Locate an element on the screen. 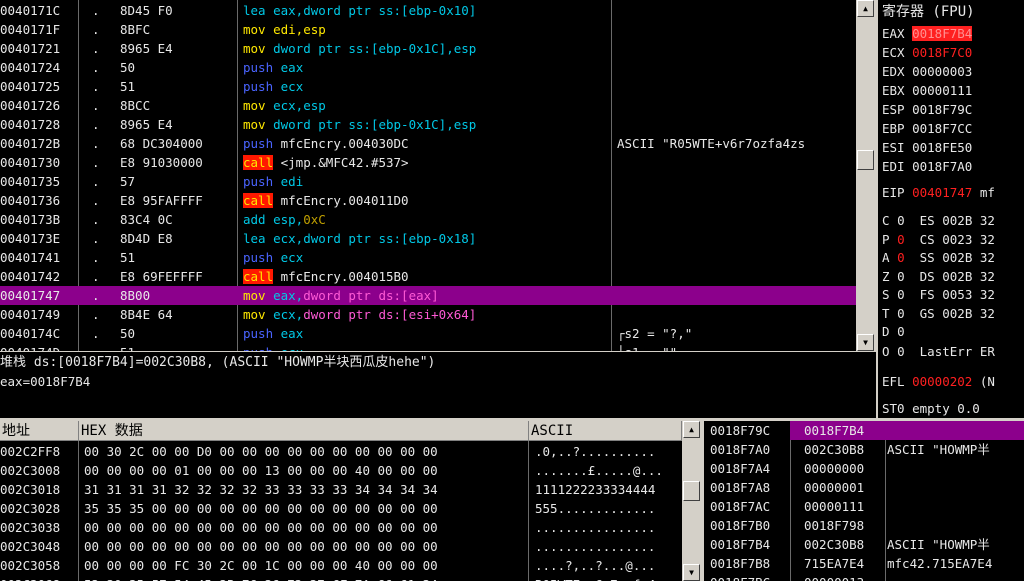 The height and width of the screenshot is (581, 1024). stack-row: 0018F7A4 00000000 is located at coordinates (864, 468).